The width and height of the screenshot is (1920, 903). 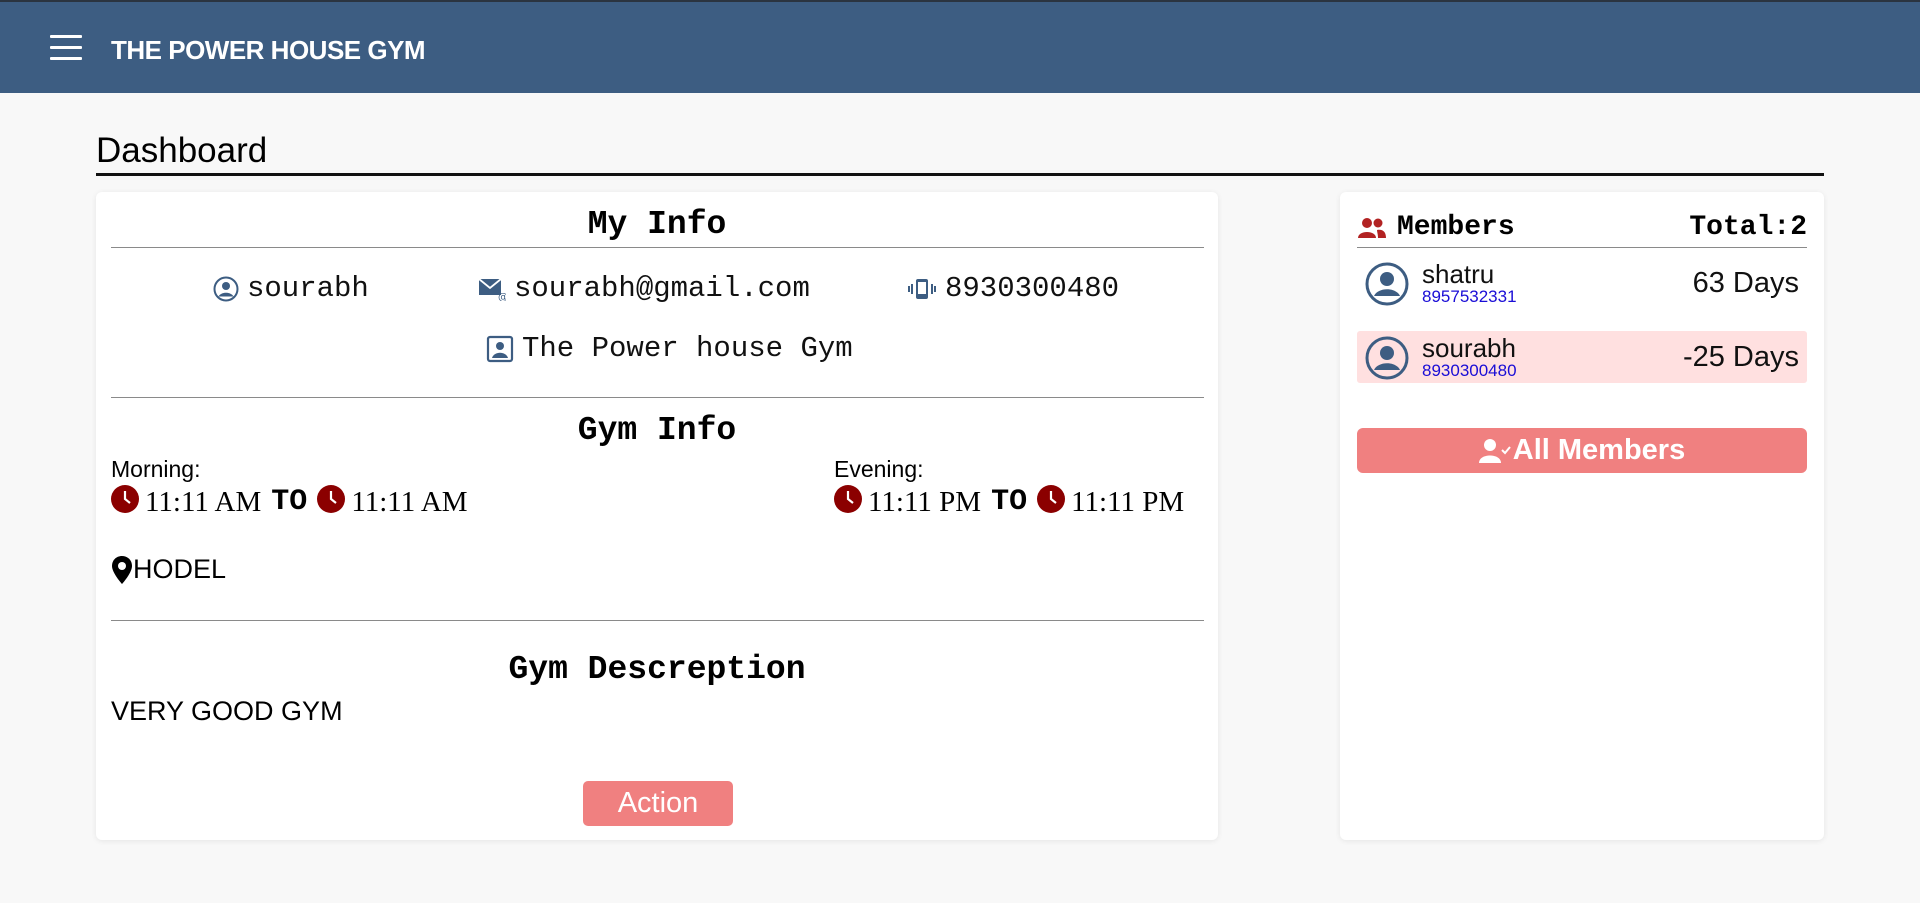 I want to click on user-check-icon, so click(x=1494, y=450).